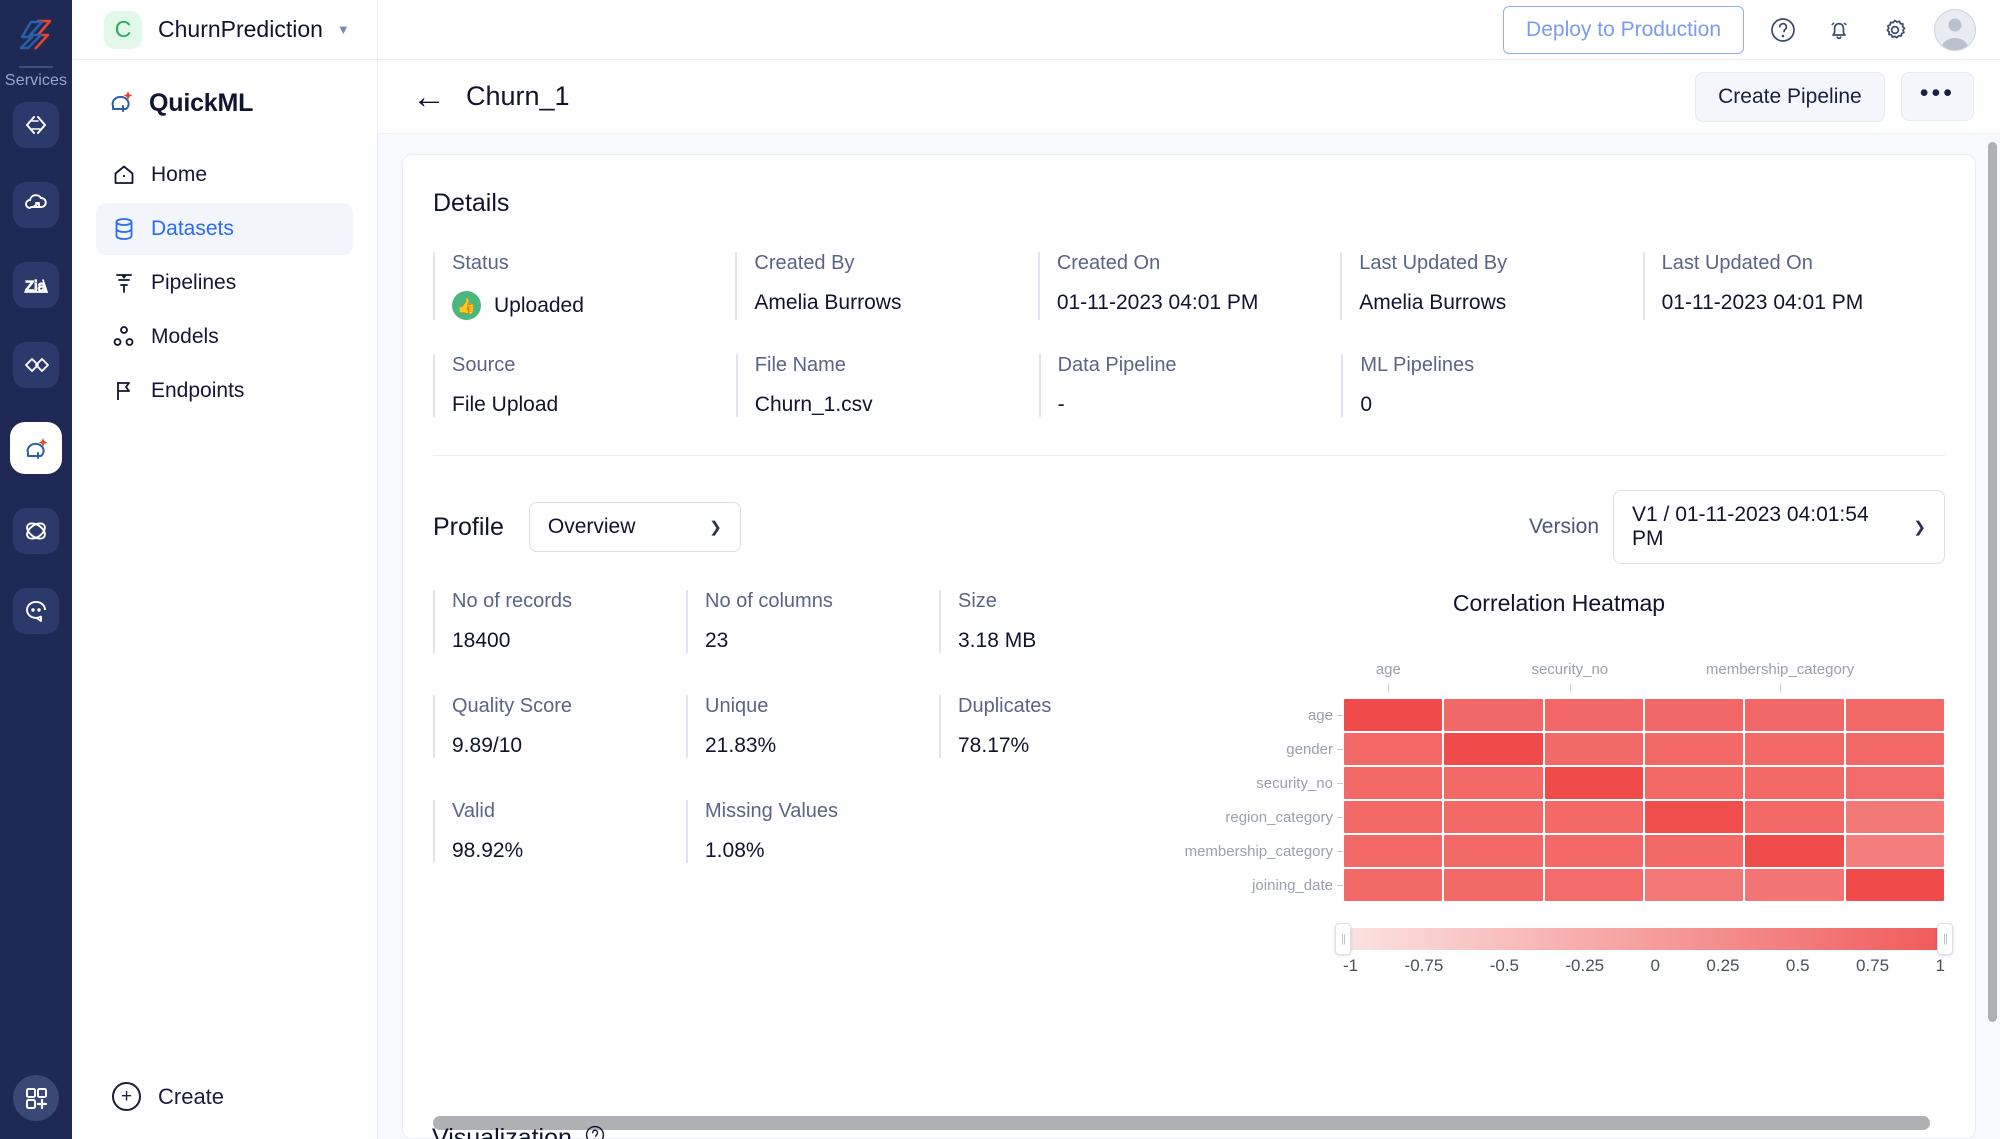 This screenshot has width=2000, height=1139. Describe the element at coordinates (1872, 965) in the screenshot. I see `colorbar-tick: 0.75` at that location.